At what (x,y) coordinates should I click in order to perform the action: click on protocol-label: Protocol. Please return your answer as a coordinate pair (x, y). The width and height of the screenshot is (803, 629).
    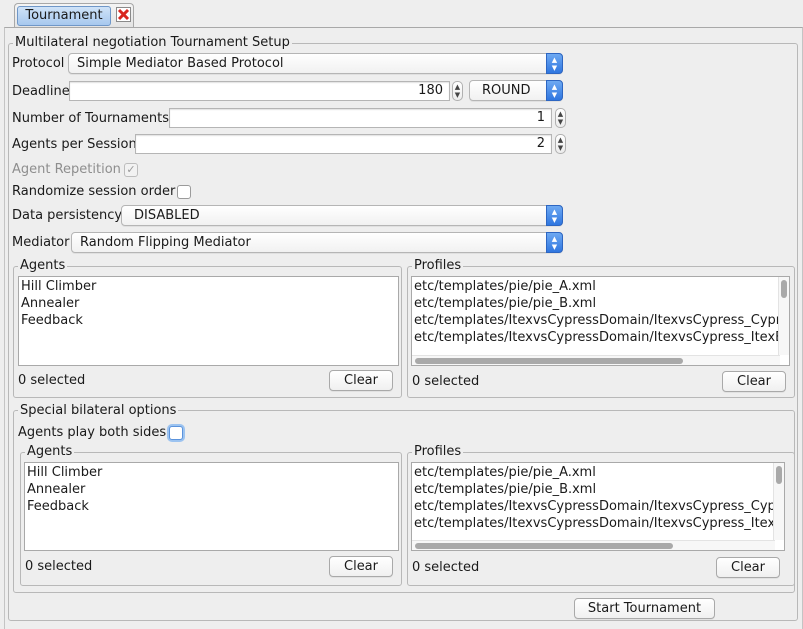
    Looking at the image, I should click on (38, 63).